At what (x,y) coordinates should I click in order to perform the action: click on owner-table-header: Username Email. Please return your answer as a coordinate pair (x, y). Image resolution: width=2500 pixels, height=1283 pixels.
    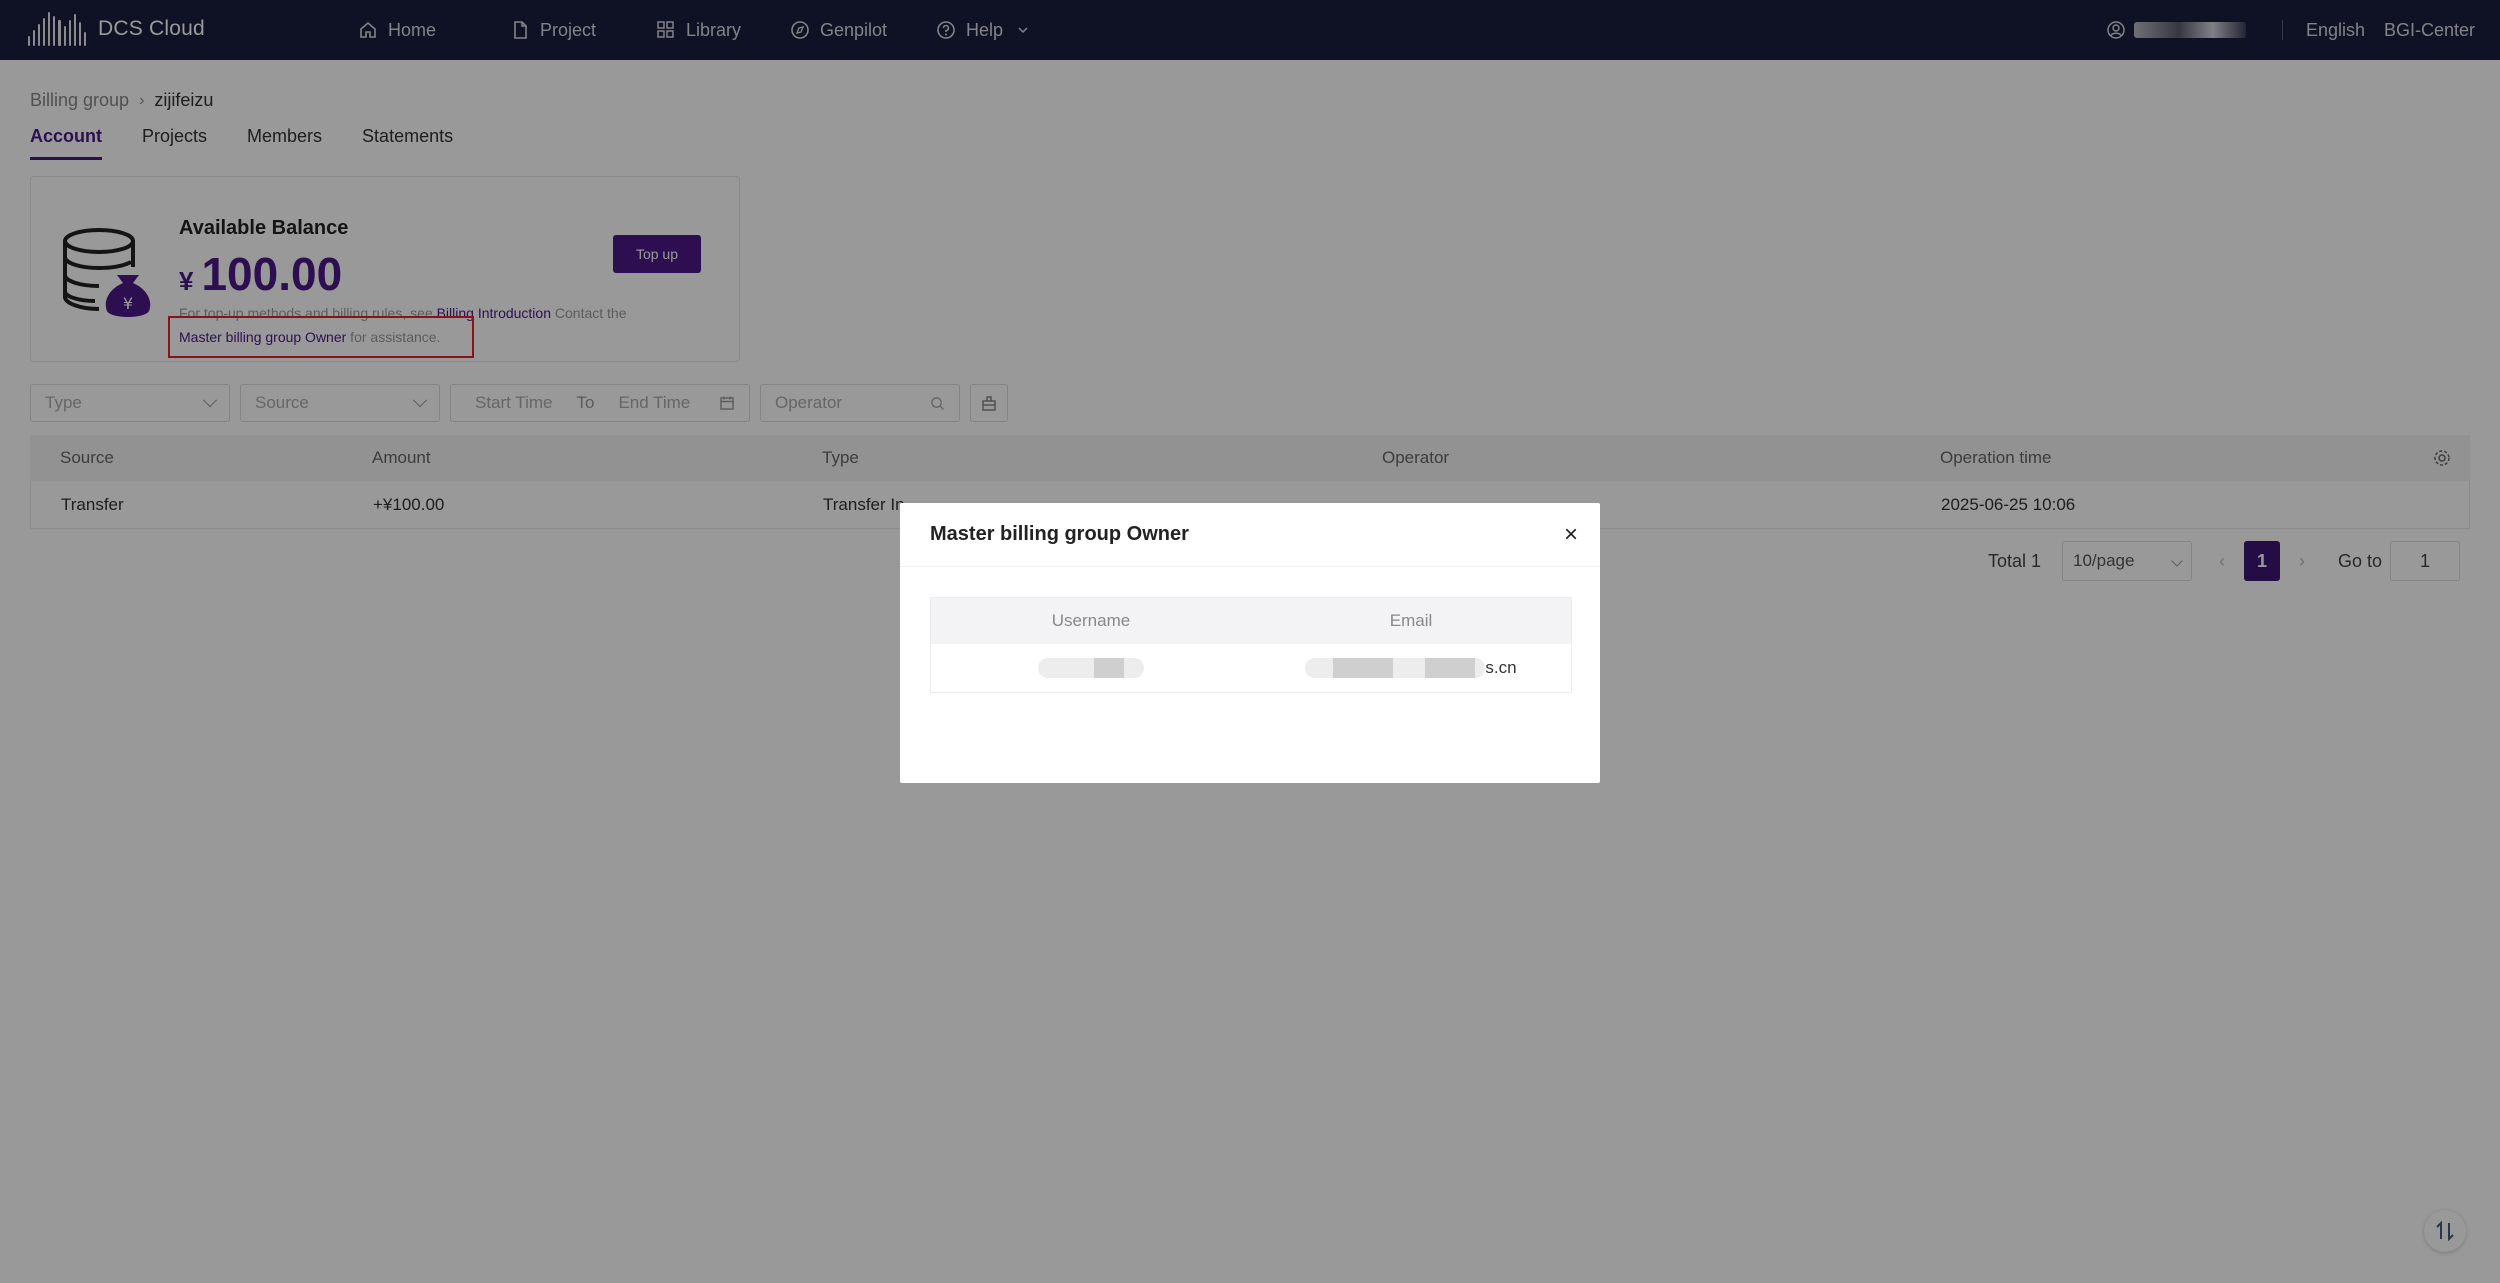
    Looking at the image, I should click on (1251, 621).